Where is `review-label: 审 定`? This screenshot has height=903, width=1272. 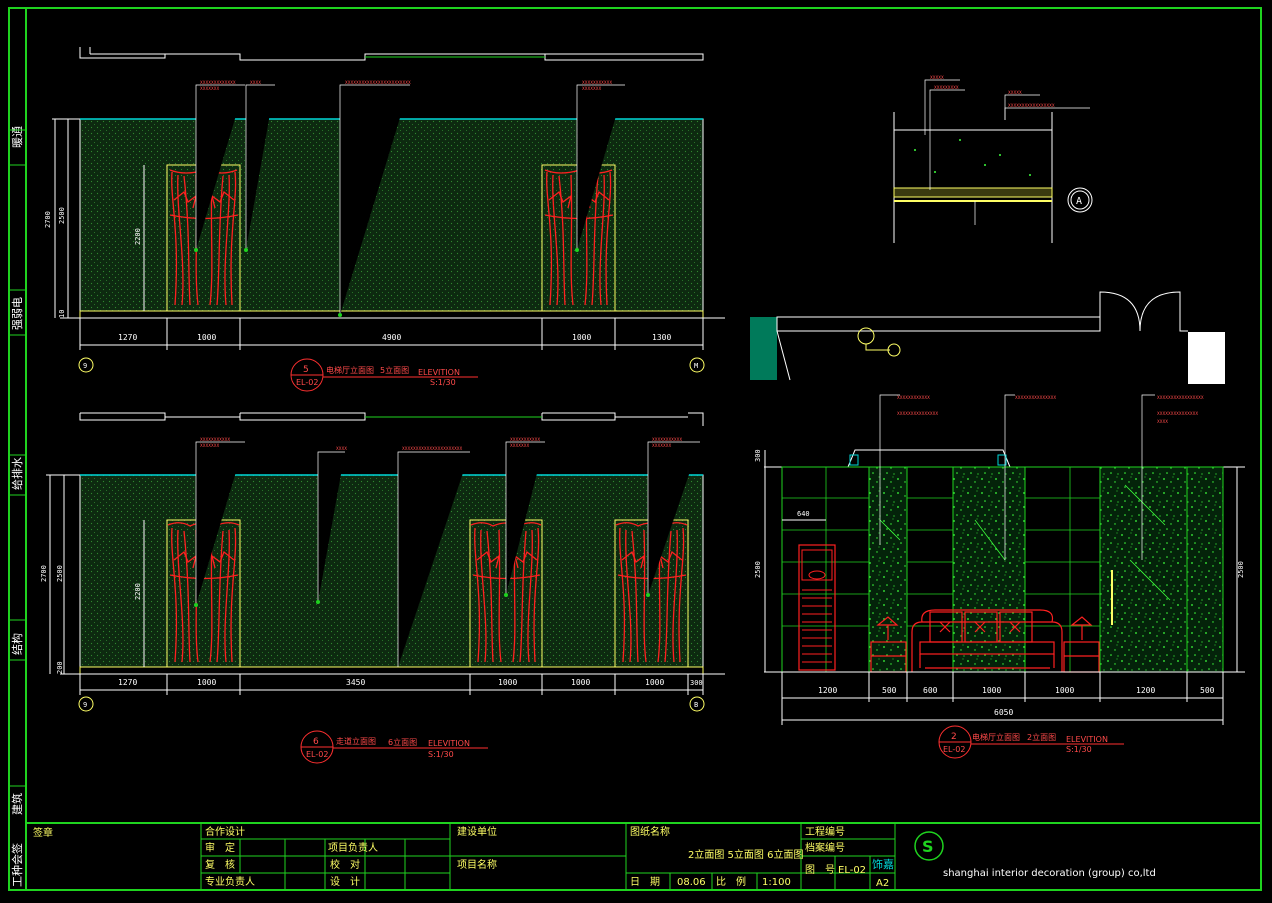
review-label: 审 定 is located at coordinates (220, 847).